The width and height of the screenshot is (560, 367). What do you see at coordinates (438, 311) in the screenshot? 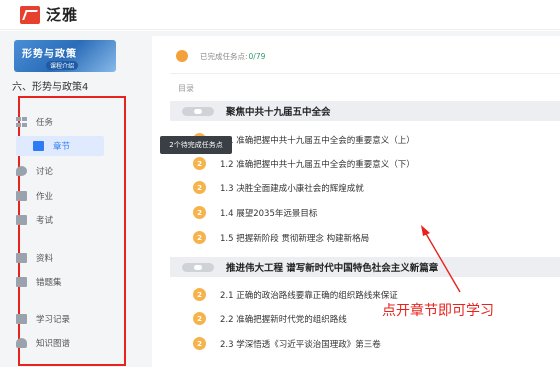
I see `annotation-text: 点开章节即可学习` at bounding box center [438, 311].